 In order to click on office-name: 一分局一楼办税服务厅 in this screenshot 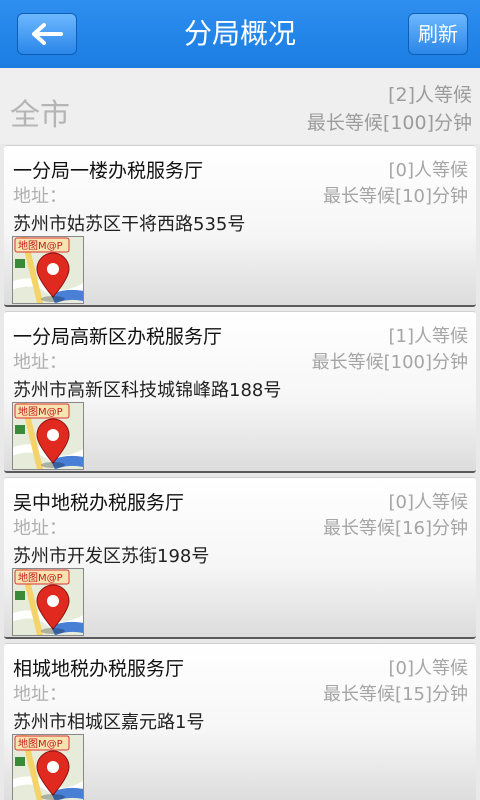, I will do `click(108, 171)`.